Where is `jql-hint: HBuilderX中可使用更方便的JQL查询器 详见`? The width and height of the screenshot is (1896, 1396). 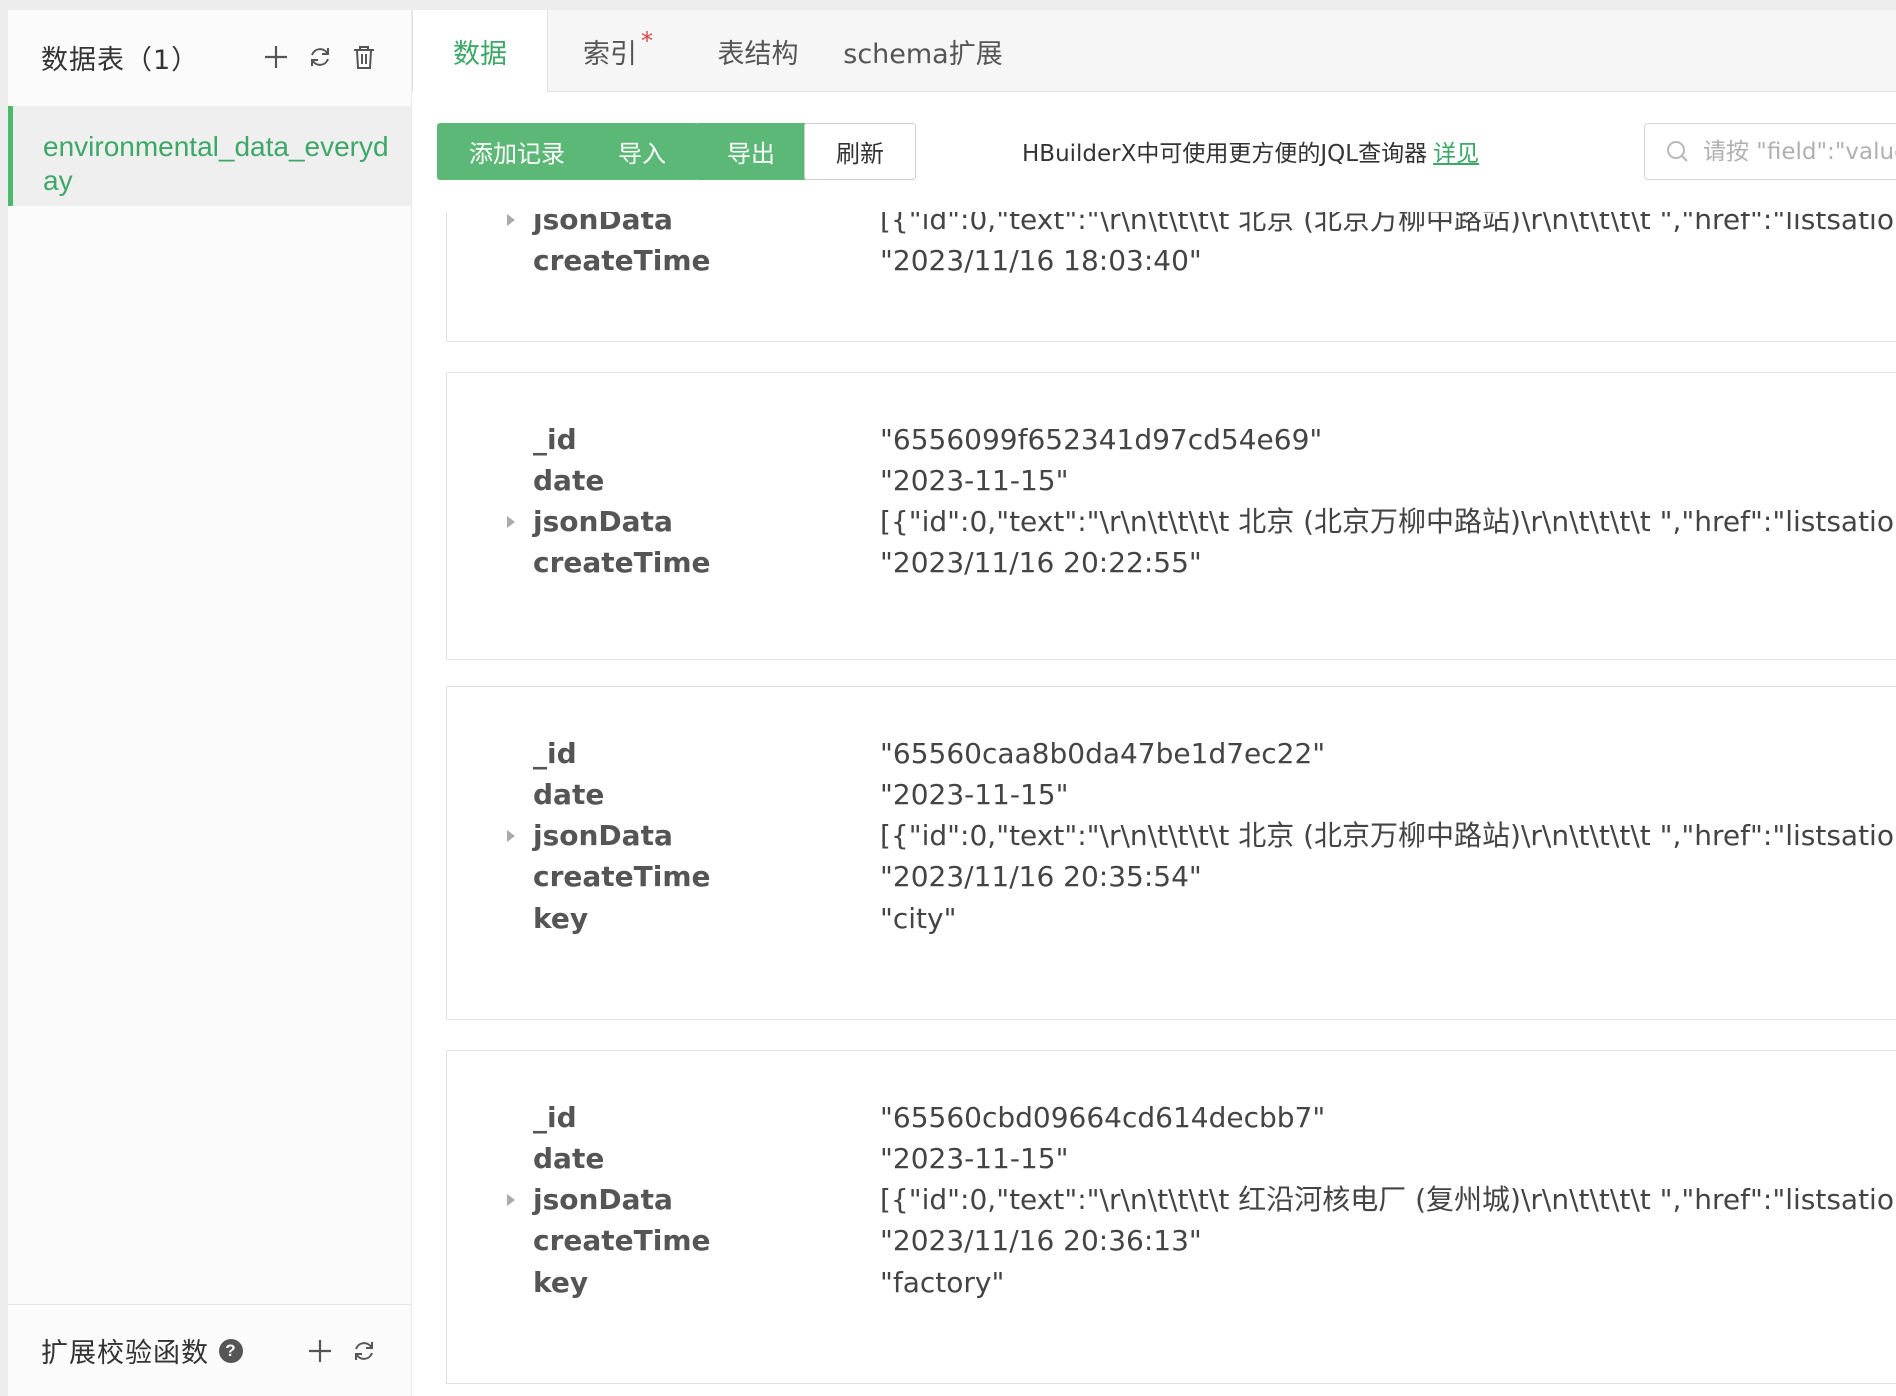 jql-hint: HBuilderX中可使用更方便的JQL查询器 详见 is located at coordinates (1250, 151).